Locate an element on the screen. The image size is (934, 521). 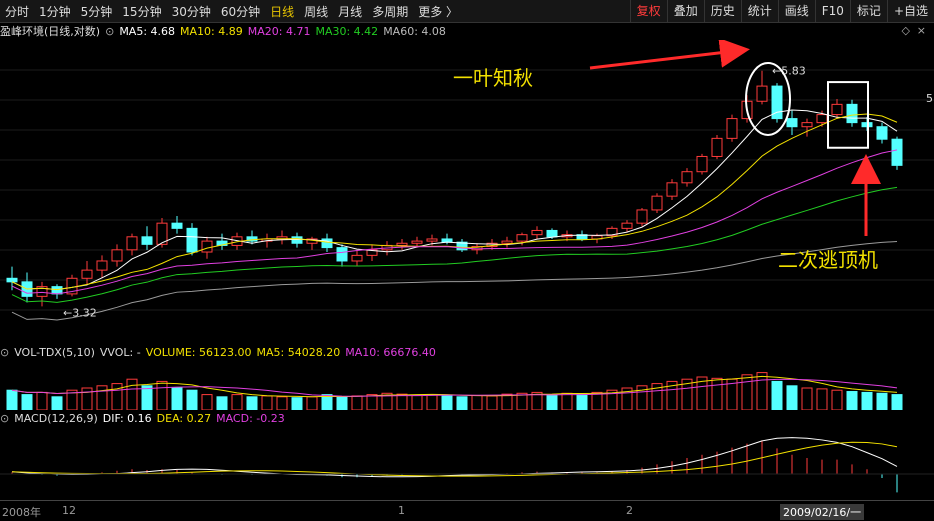
annotation-yiye-zhiqiu: 一叶知秋 is located at coordinates (493, 78).